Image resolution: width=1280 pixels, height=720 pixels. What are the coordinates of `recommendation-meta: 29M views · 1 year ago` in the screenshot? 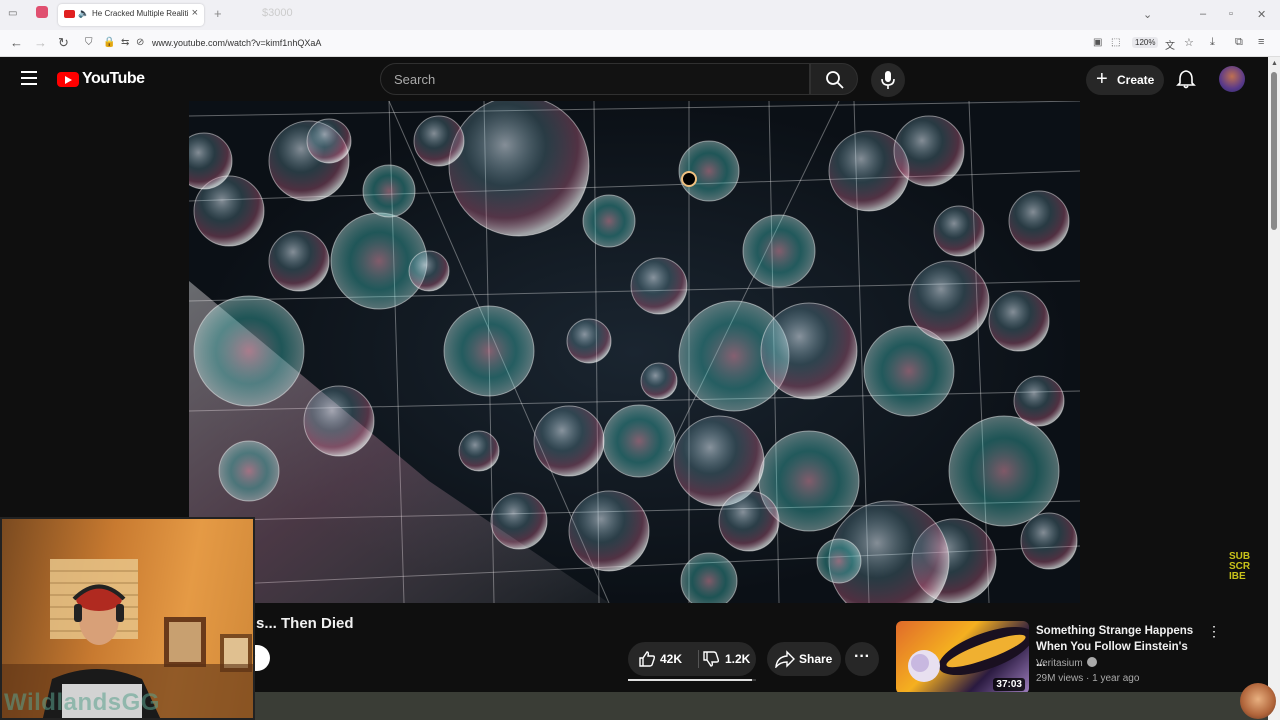 It's located at (1088, 678).